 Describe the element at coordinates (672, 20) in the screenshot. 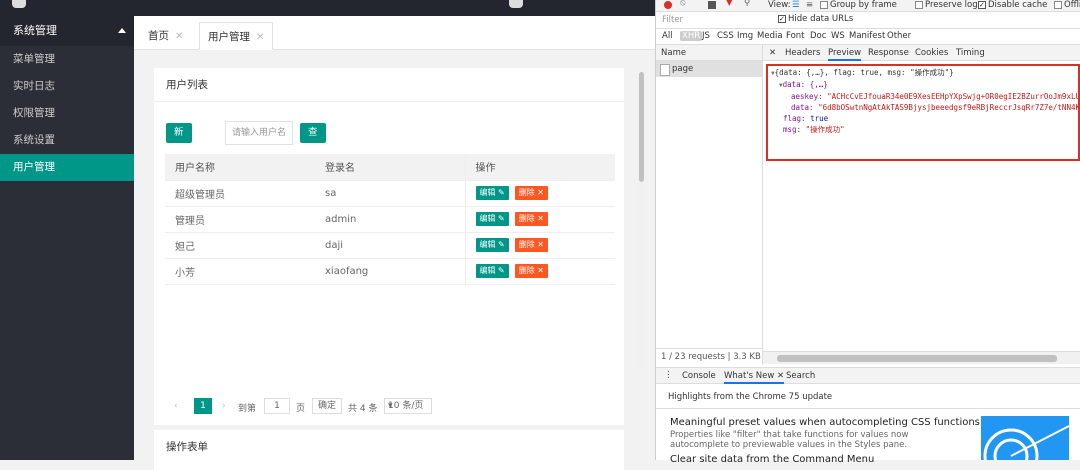

I see `filter-input: Filter` at that location.